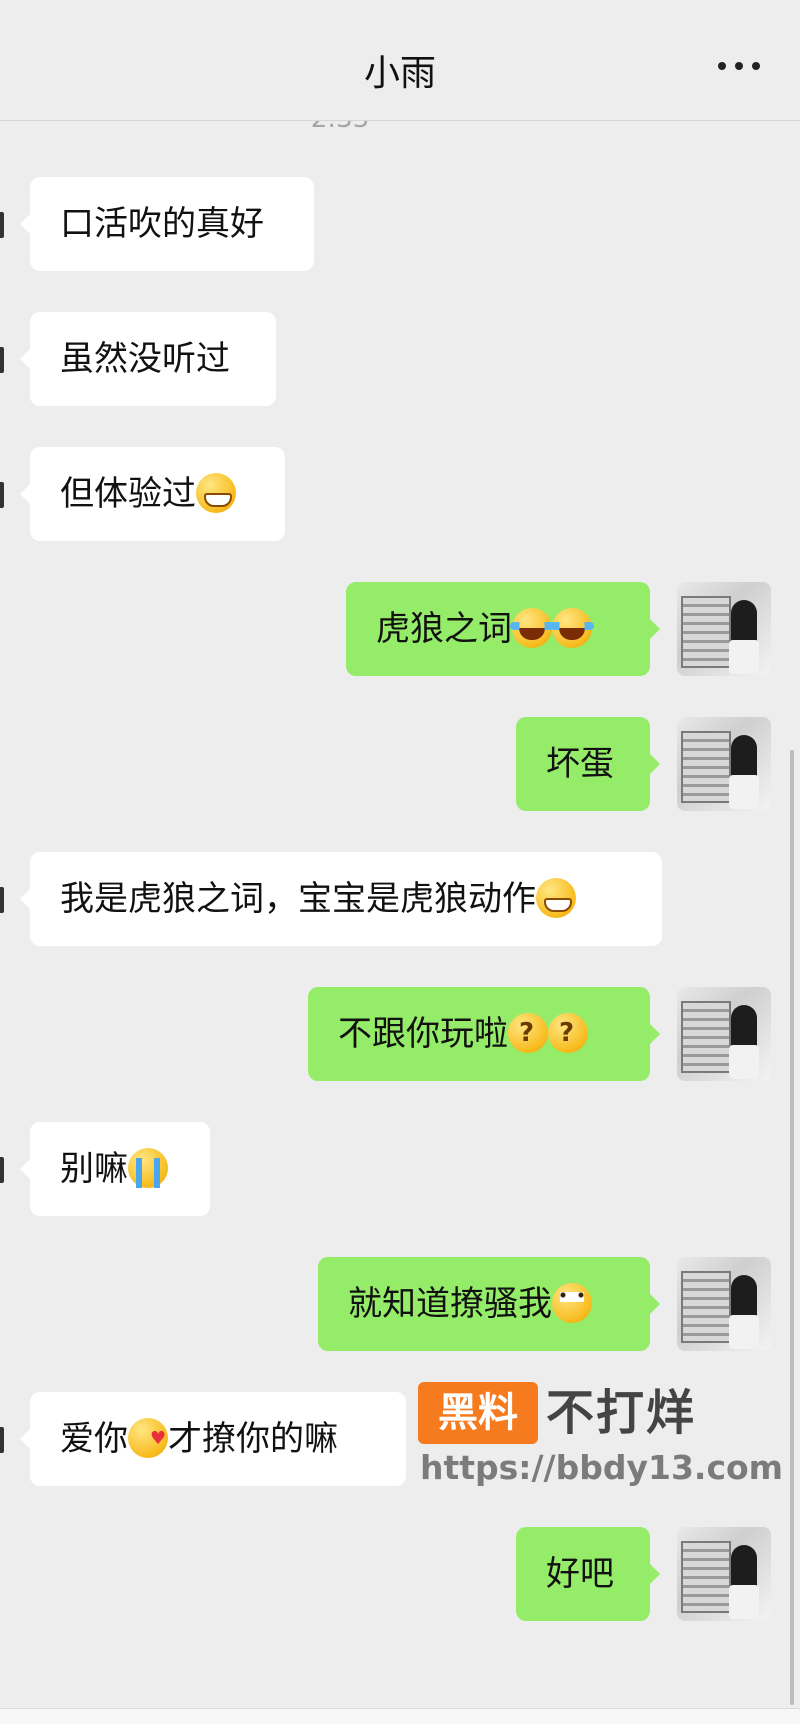 This screenshot has height=1724, width=800. What do you see at coordinates (580, 764) in the screenshot?
I see `message-text: 坏蛋` at bounding box center [580, 764].